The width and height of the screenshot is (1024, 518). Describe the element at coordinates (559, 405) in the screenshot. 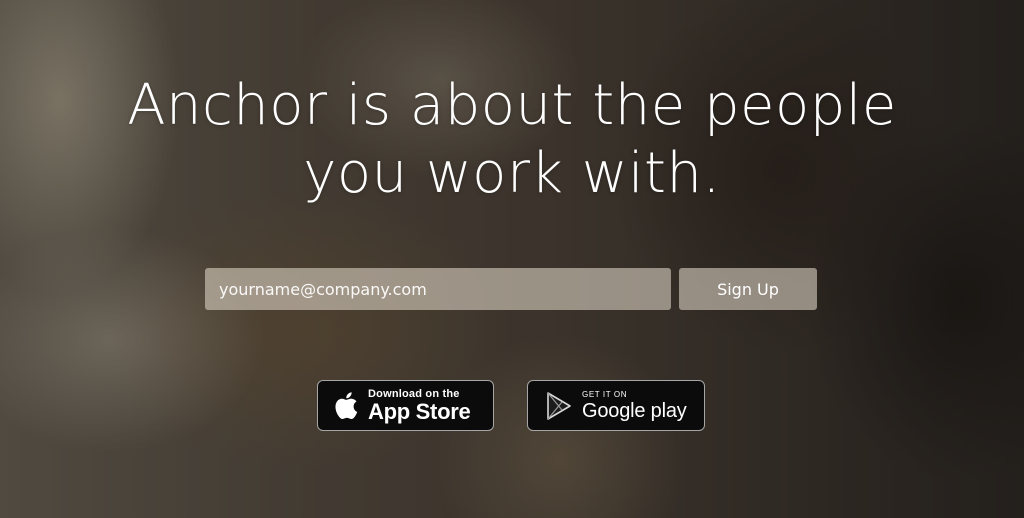

I see `google-play-icon` at that location.